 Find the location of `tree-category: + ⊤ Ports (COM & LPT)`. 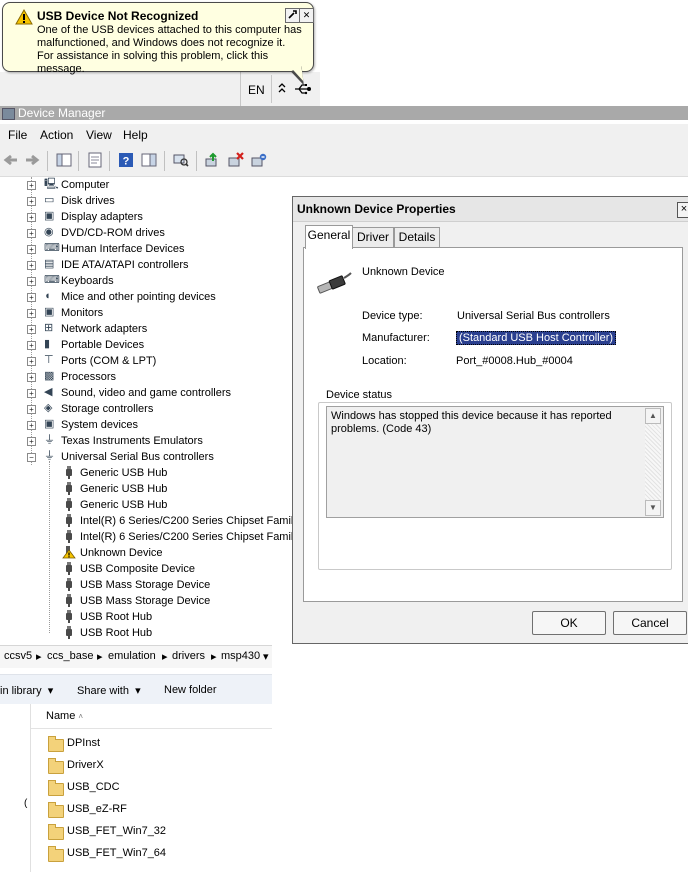

tree-category: + ⊤ Ports (COM & LPT) is located at coordinates (146, 361).